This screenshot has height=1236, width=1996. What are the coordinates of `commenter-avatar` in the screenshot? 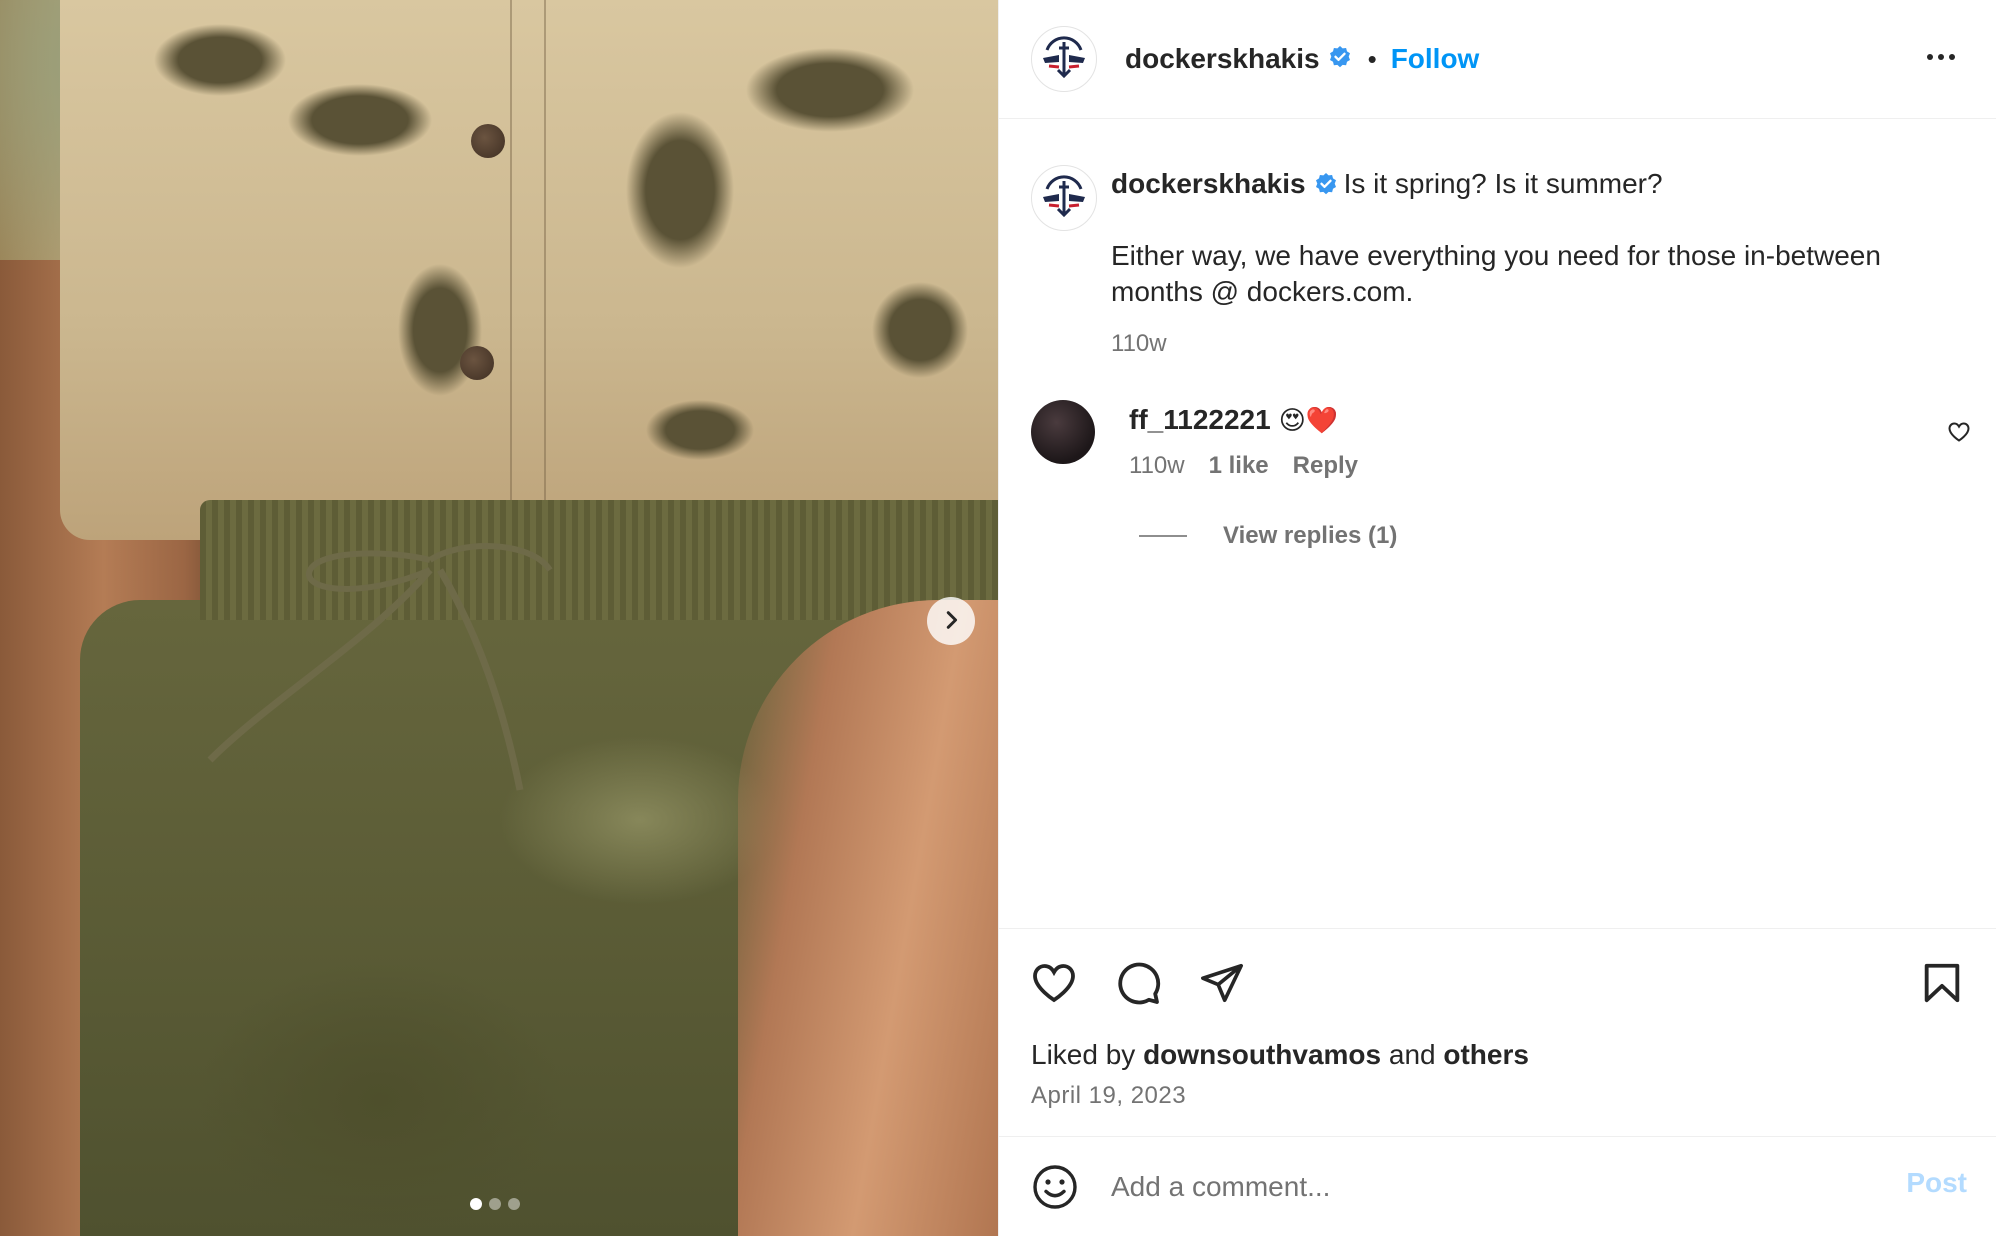 It's located at (1063, 432).